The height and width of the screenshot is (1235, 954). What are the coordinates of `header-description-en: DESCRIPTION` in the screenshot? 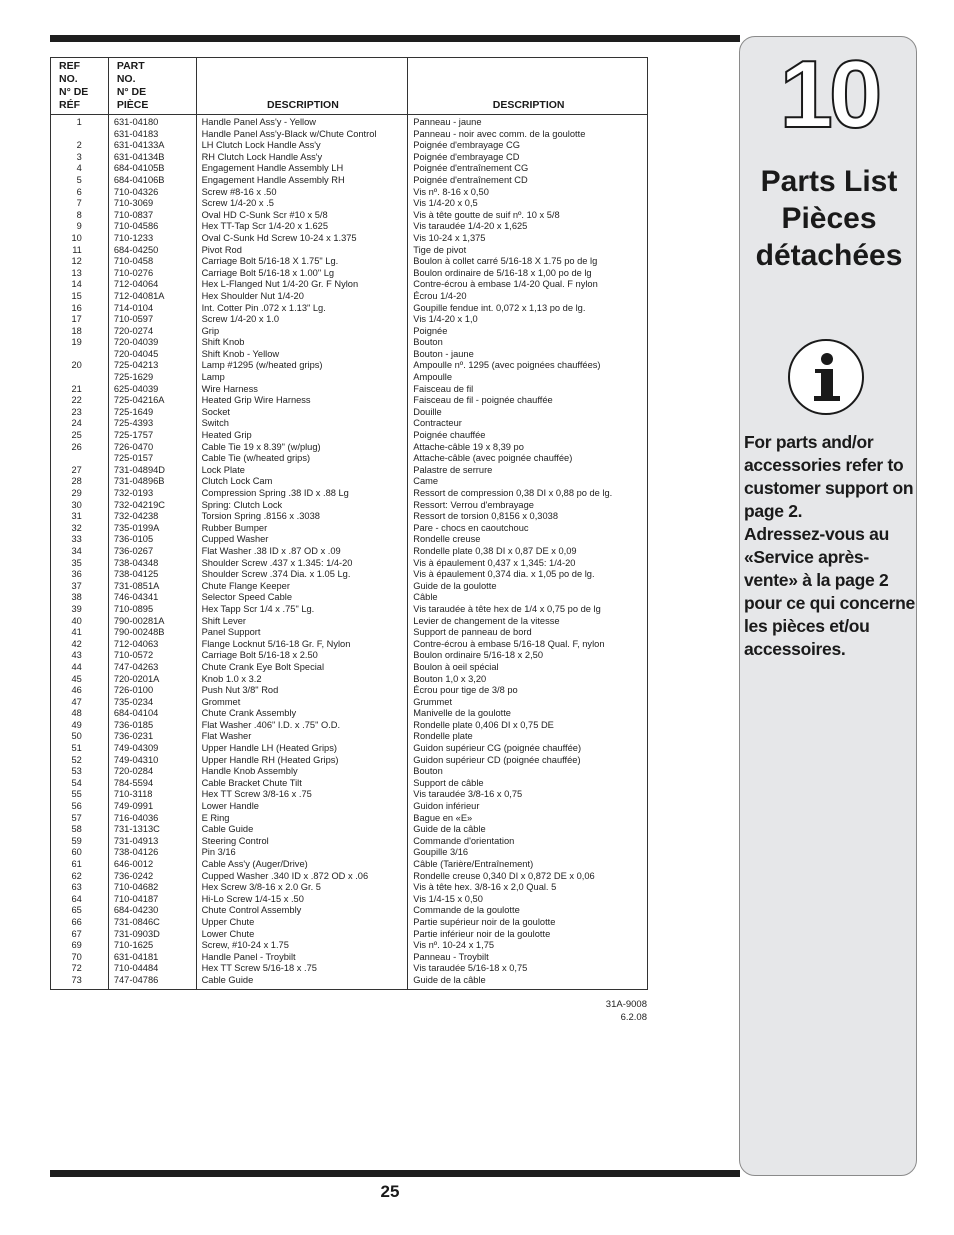 It's located at (301, 86).